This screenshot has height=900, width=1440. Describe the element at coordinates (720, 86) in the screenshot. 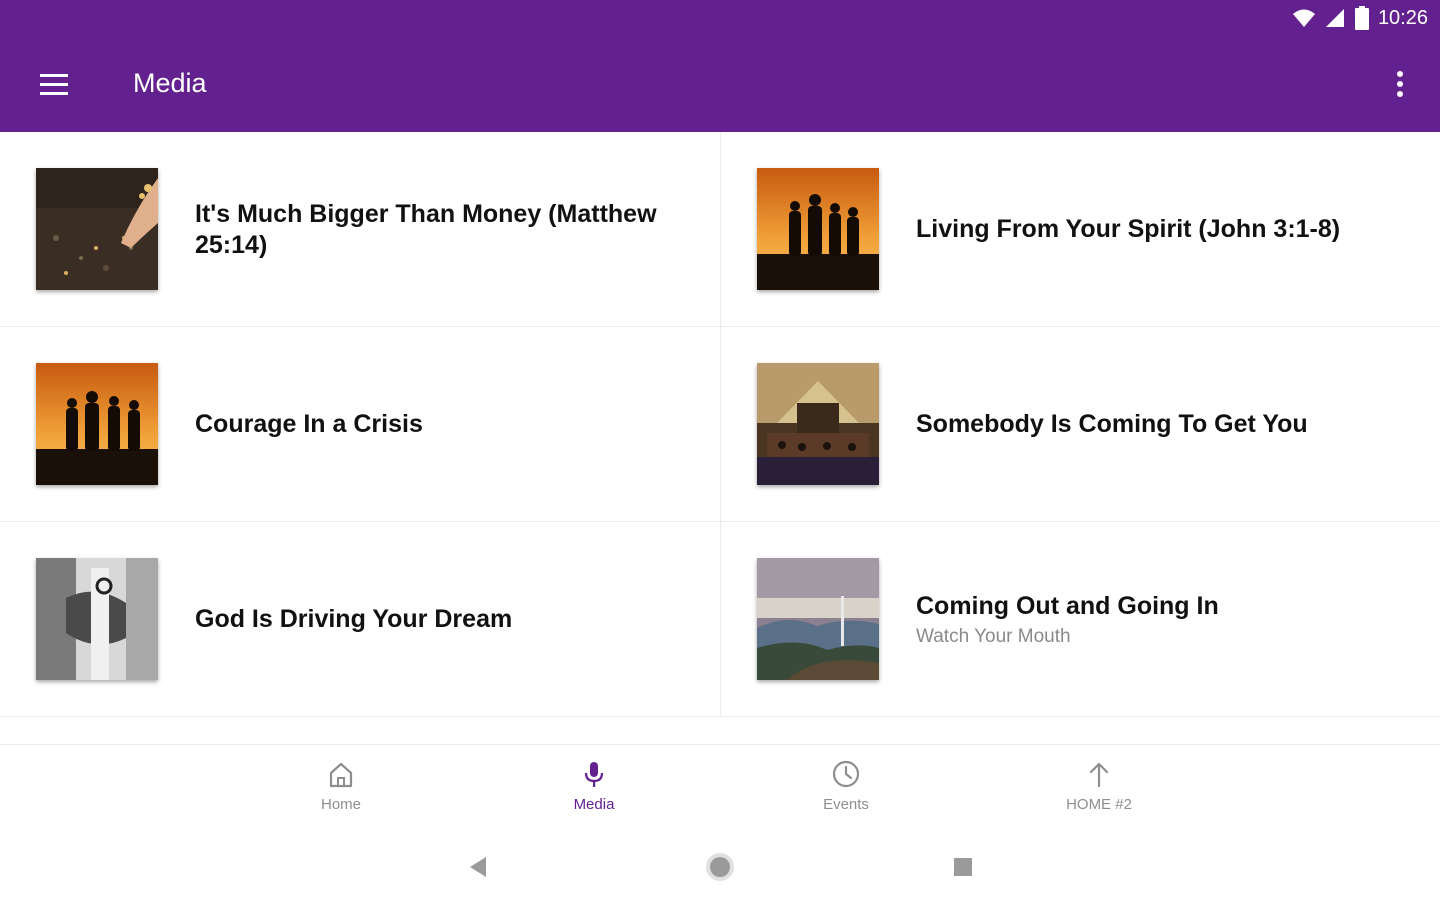

I see `app-bar: Media` at that location.